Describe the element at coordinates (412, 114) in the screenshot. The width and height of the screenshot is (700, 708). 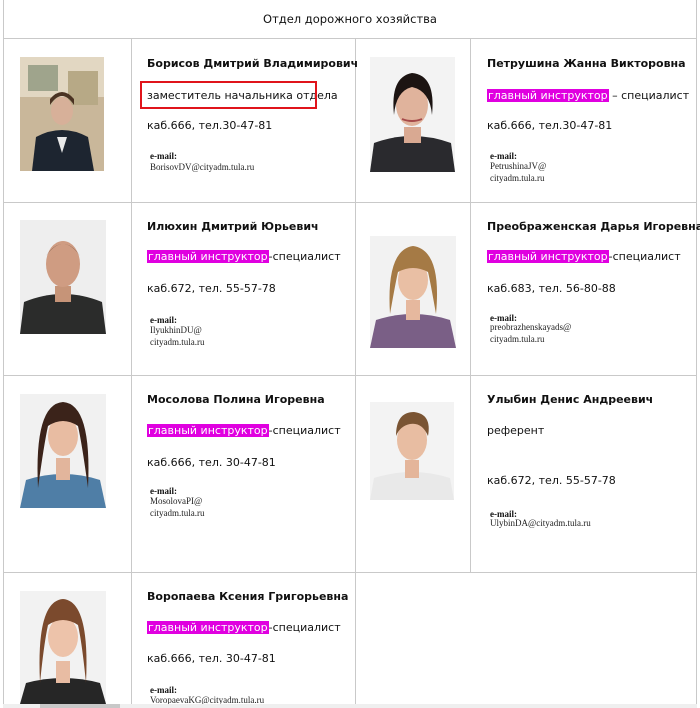
I see `photo-petrushina` at that location.